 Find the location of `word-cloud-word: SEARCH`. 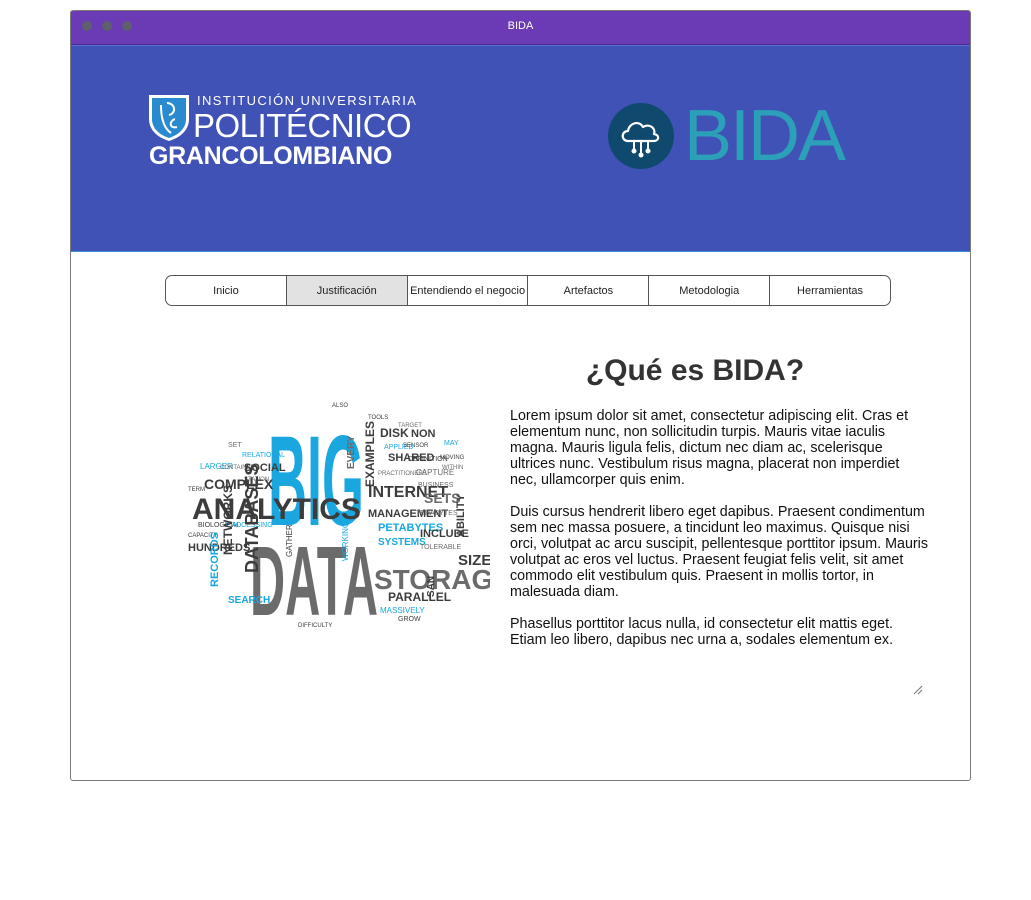

word-cloud-word: SEARCH is located at coordinates (249, 600).